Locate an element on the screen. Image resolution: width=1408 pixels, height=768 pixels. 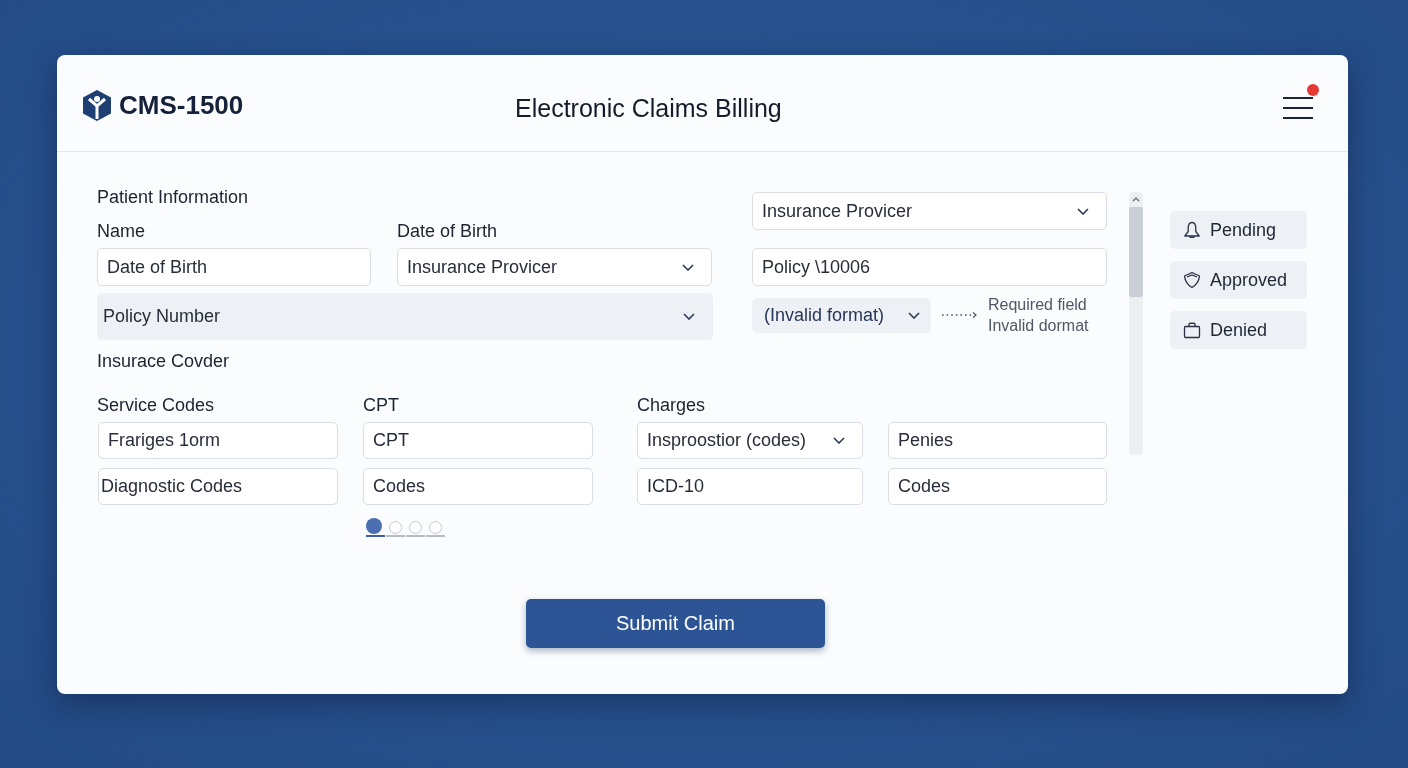
logo-text: CMS-1500 is located at coordinates (181, 105).